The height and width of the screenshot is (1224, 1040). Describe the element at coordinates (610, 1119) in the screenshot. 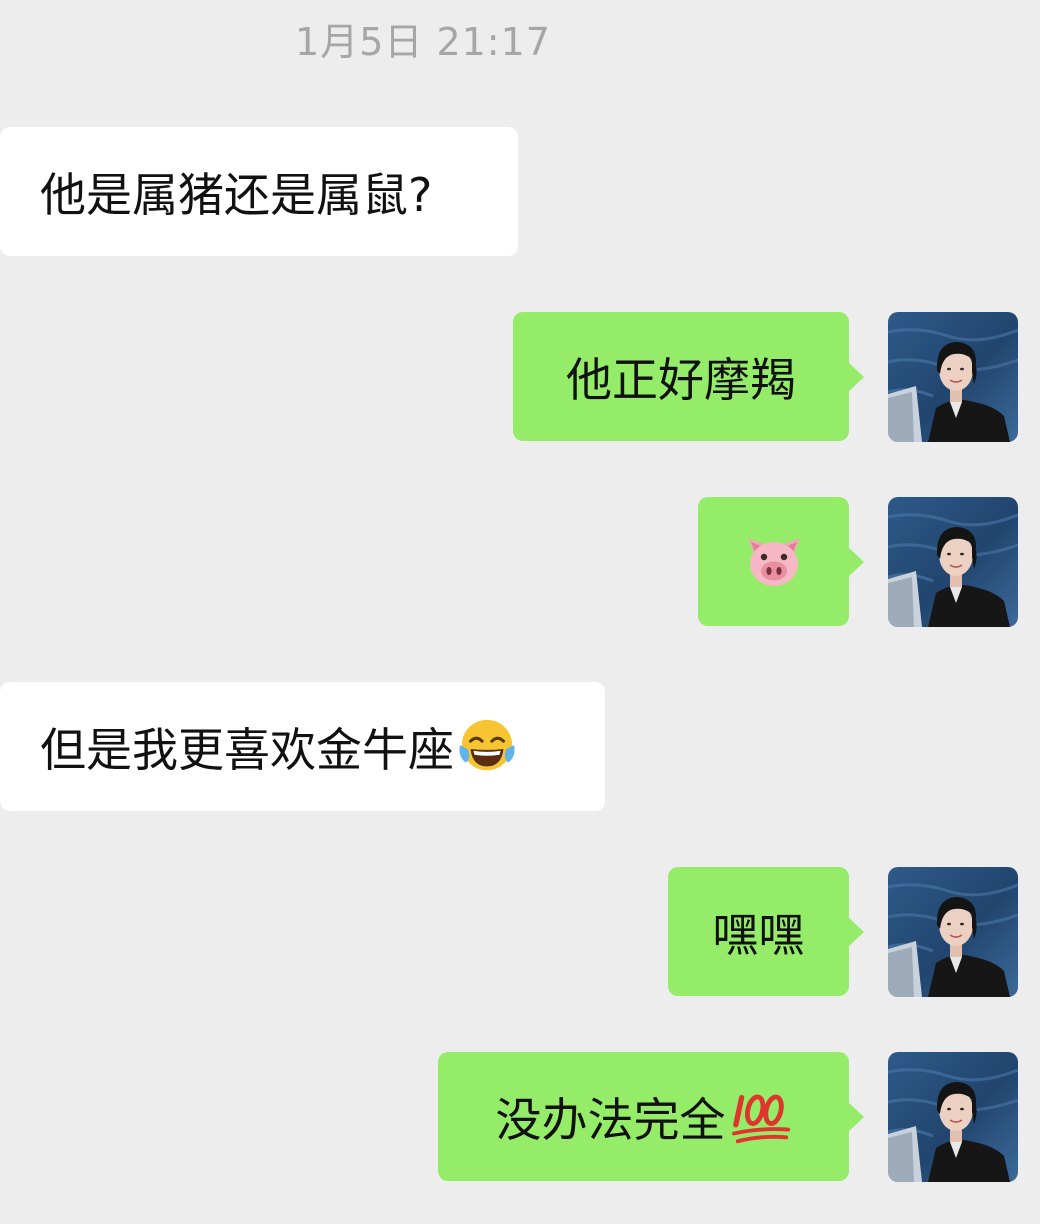

I see `message-text: 没办法完全` at that location.